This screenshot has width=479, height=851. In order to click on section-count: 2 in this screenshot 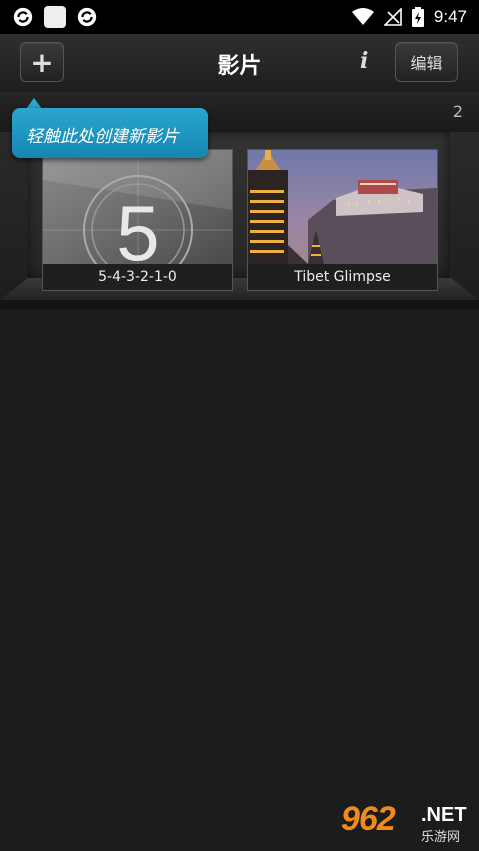, I will do `click(457, 111)`.